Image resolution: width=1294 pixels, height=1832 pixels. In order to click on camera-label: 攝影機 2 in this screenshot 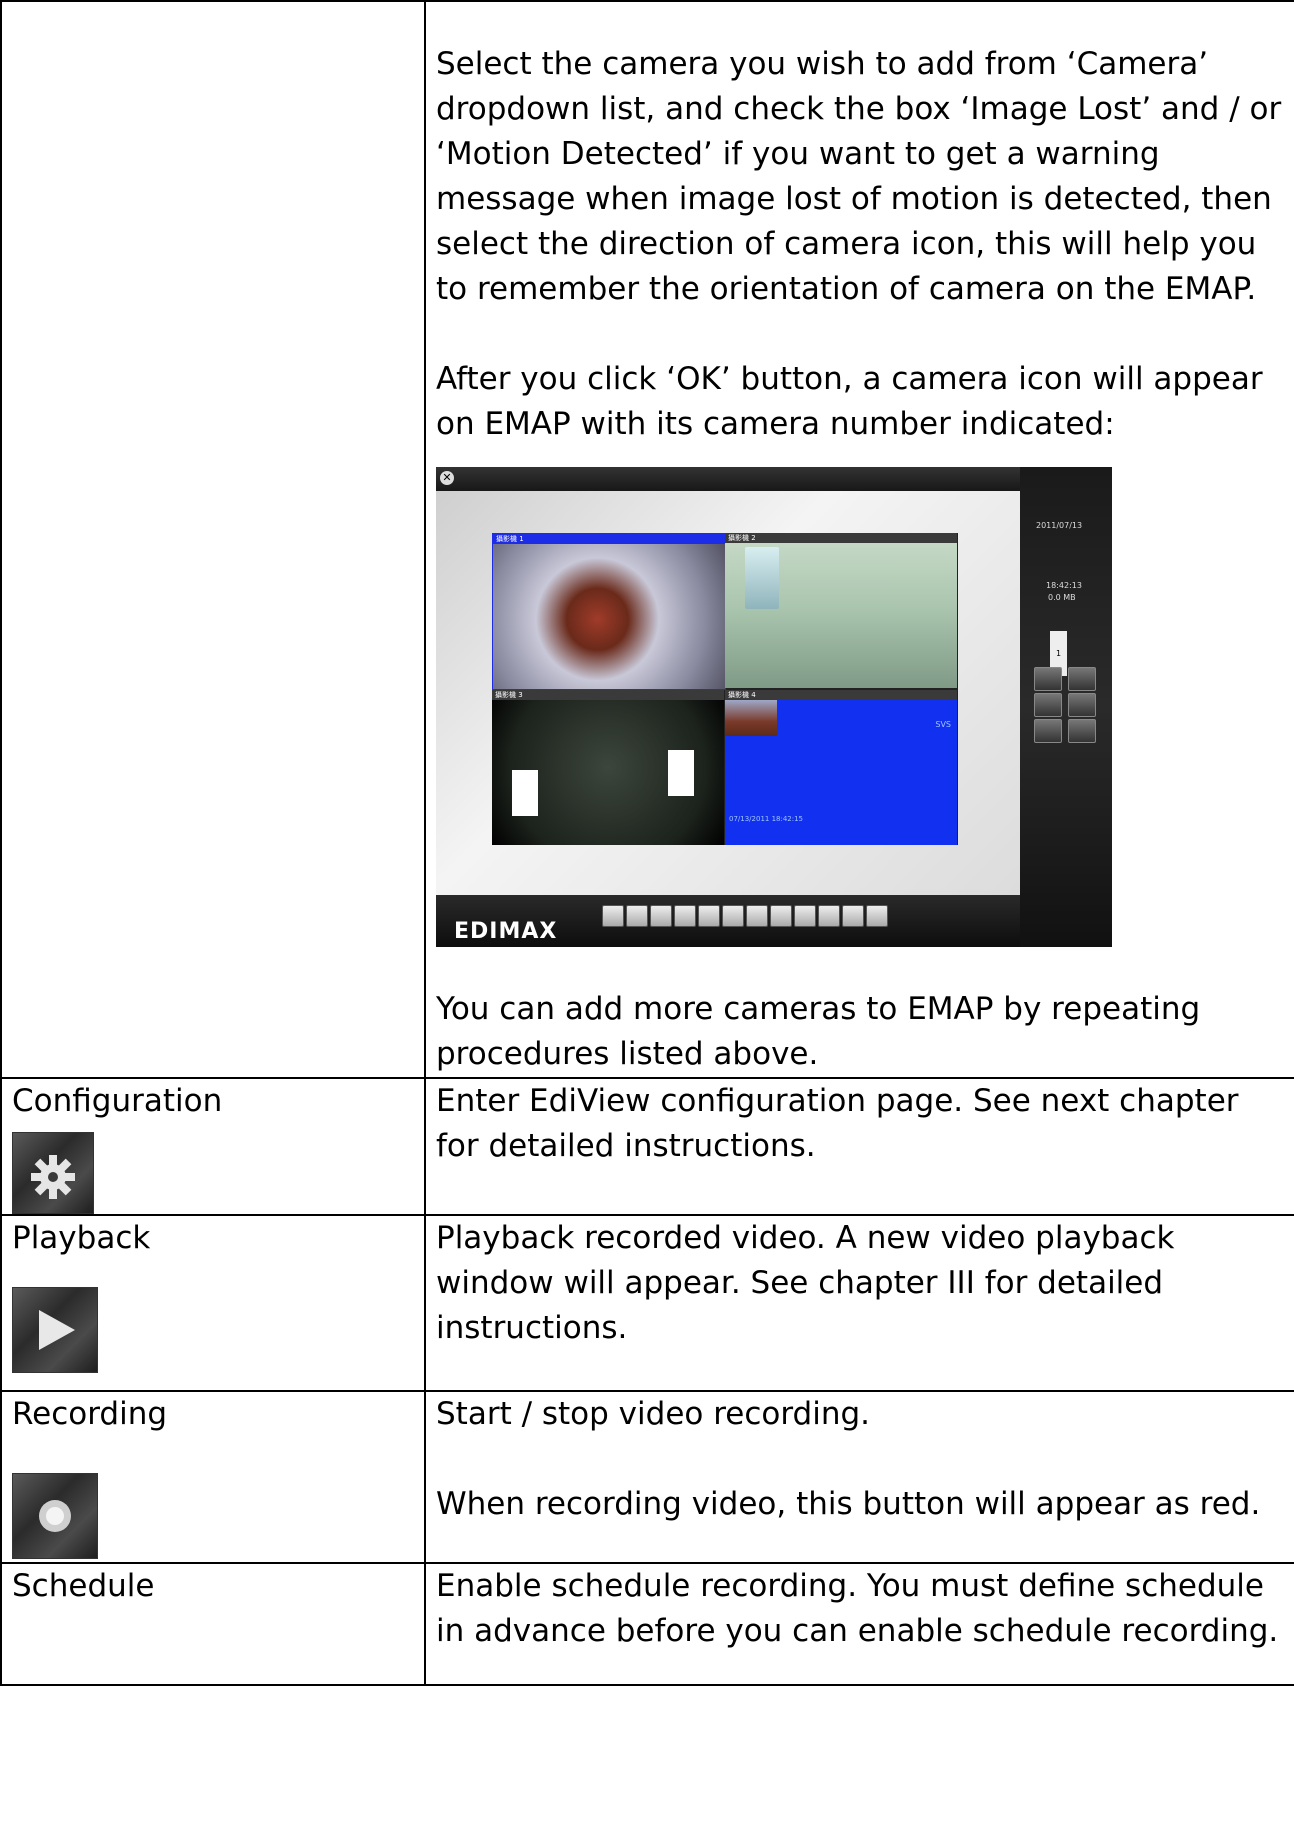, I will do `click(841, 538)`.